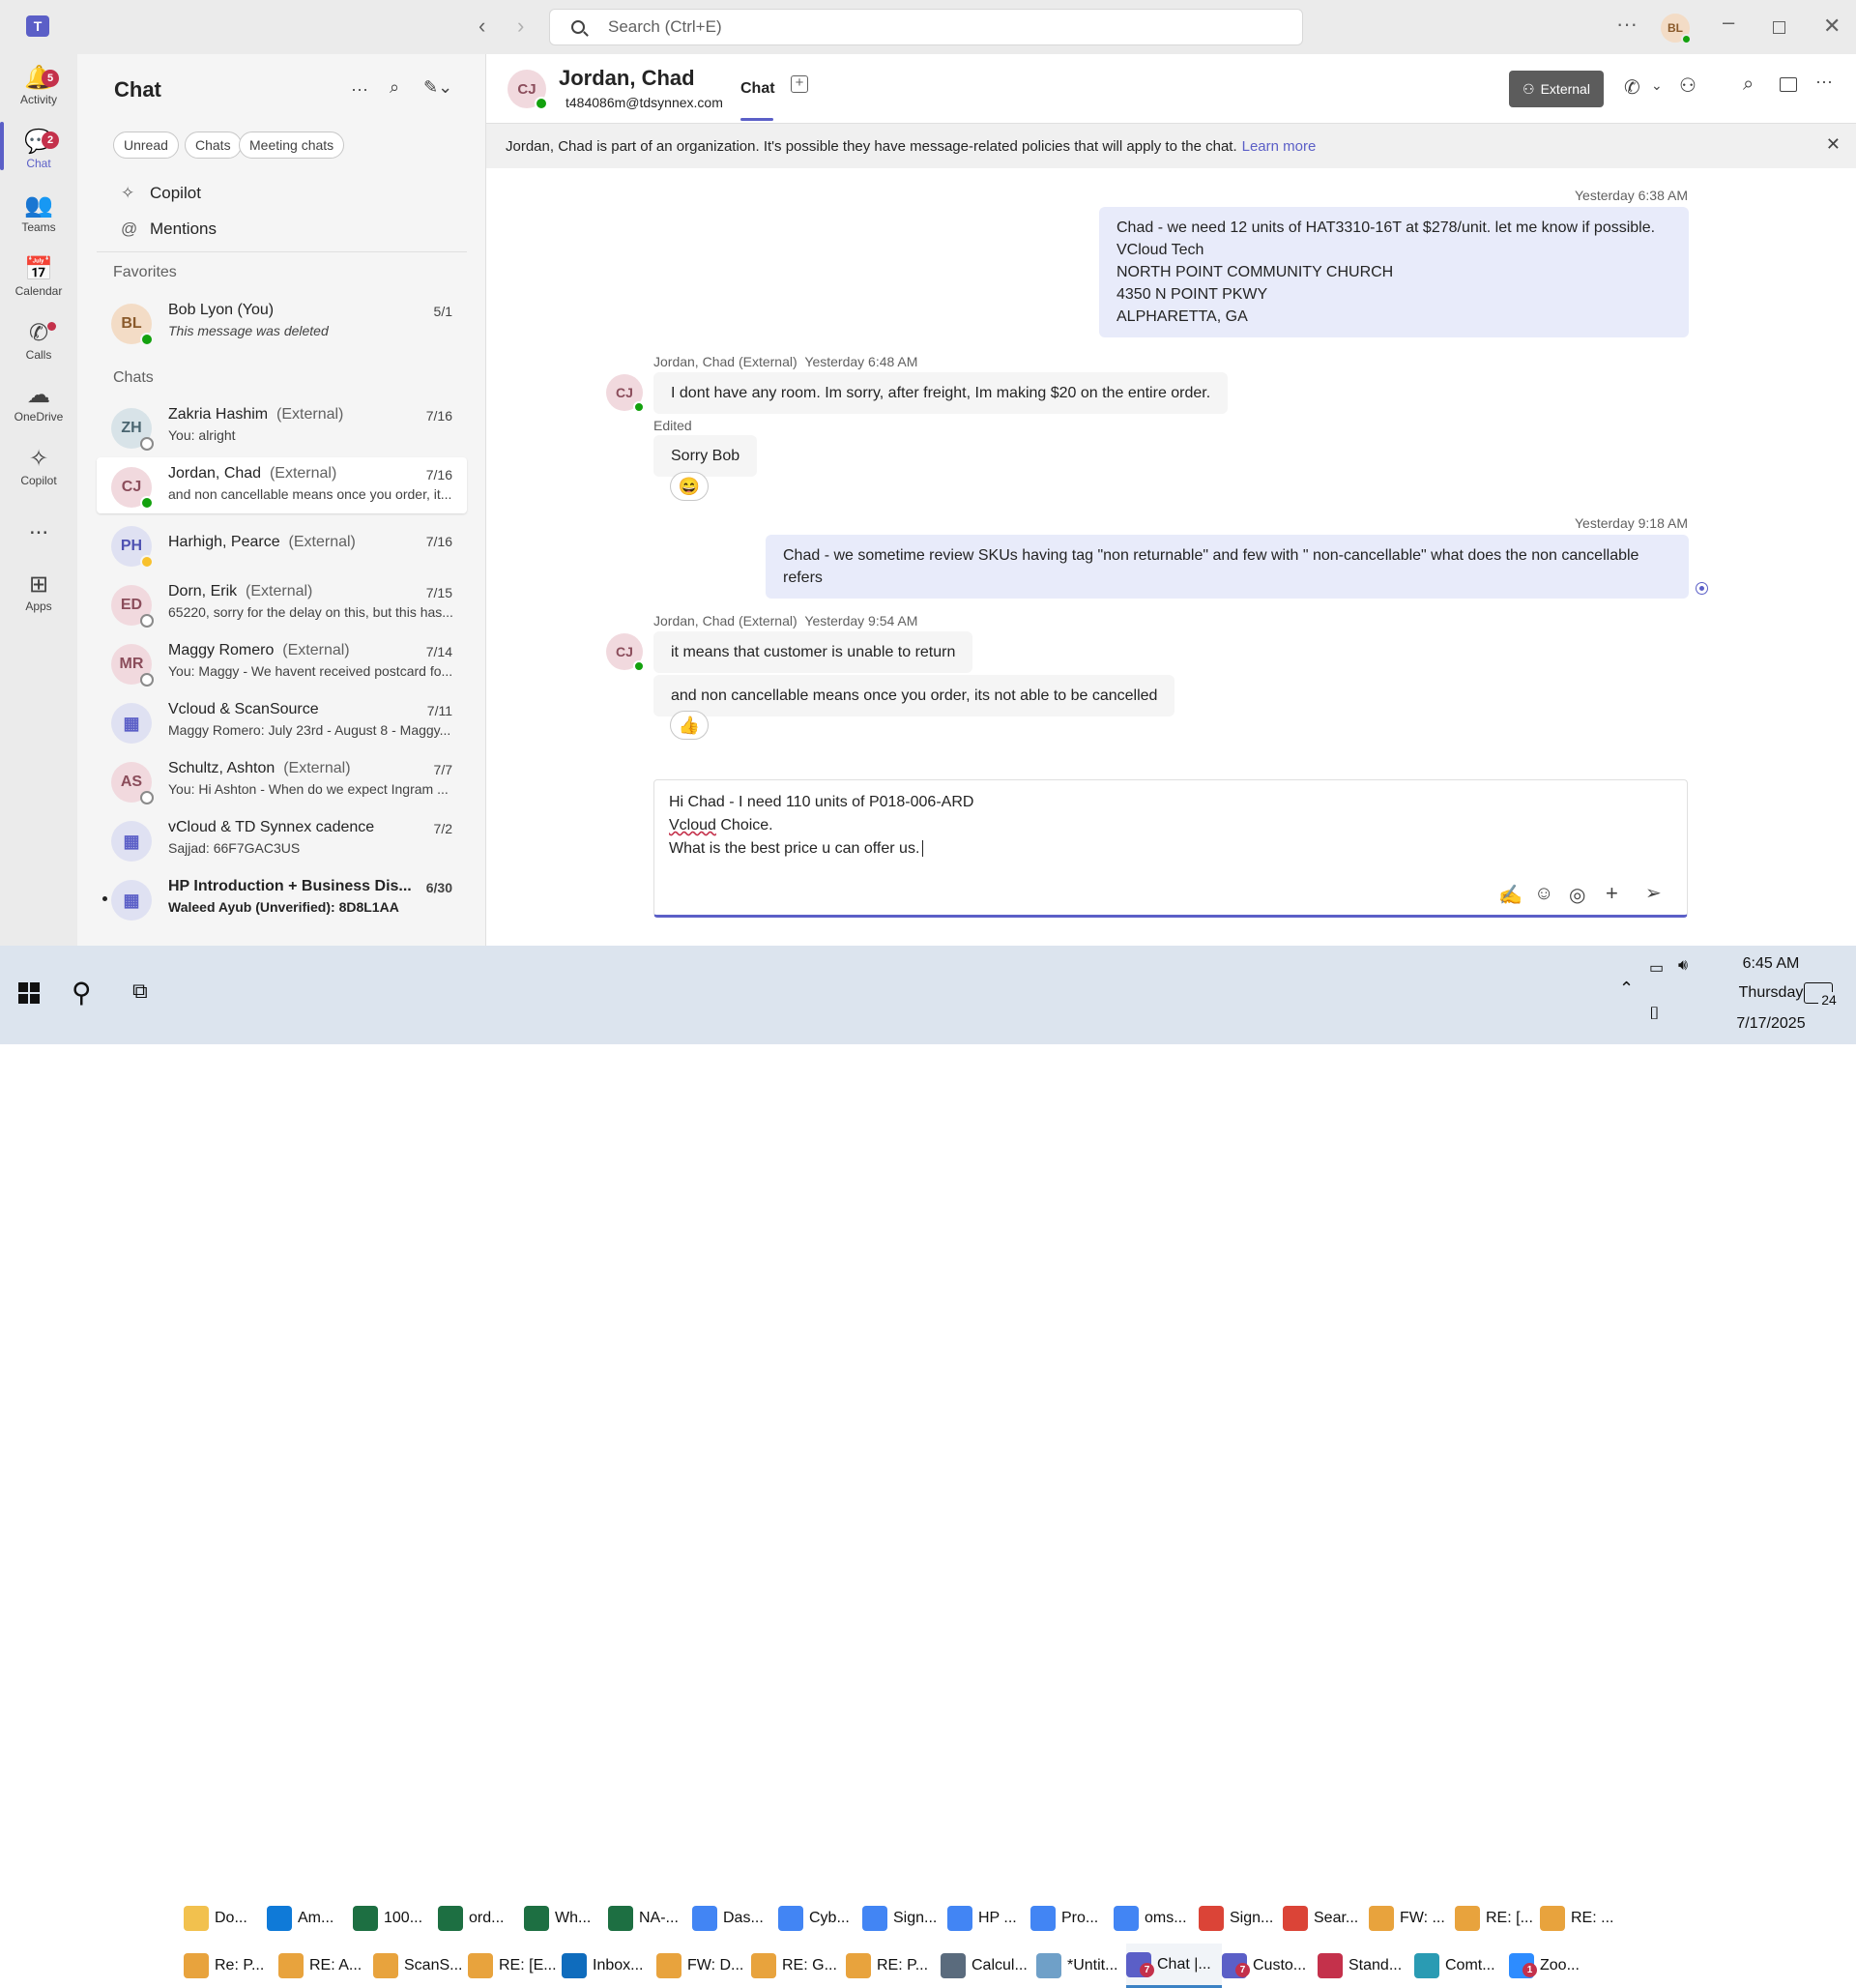  Describe the element at coordinates (1676, 29) in the screenshot. I see `user-avatar: BL` at that location.